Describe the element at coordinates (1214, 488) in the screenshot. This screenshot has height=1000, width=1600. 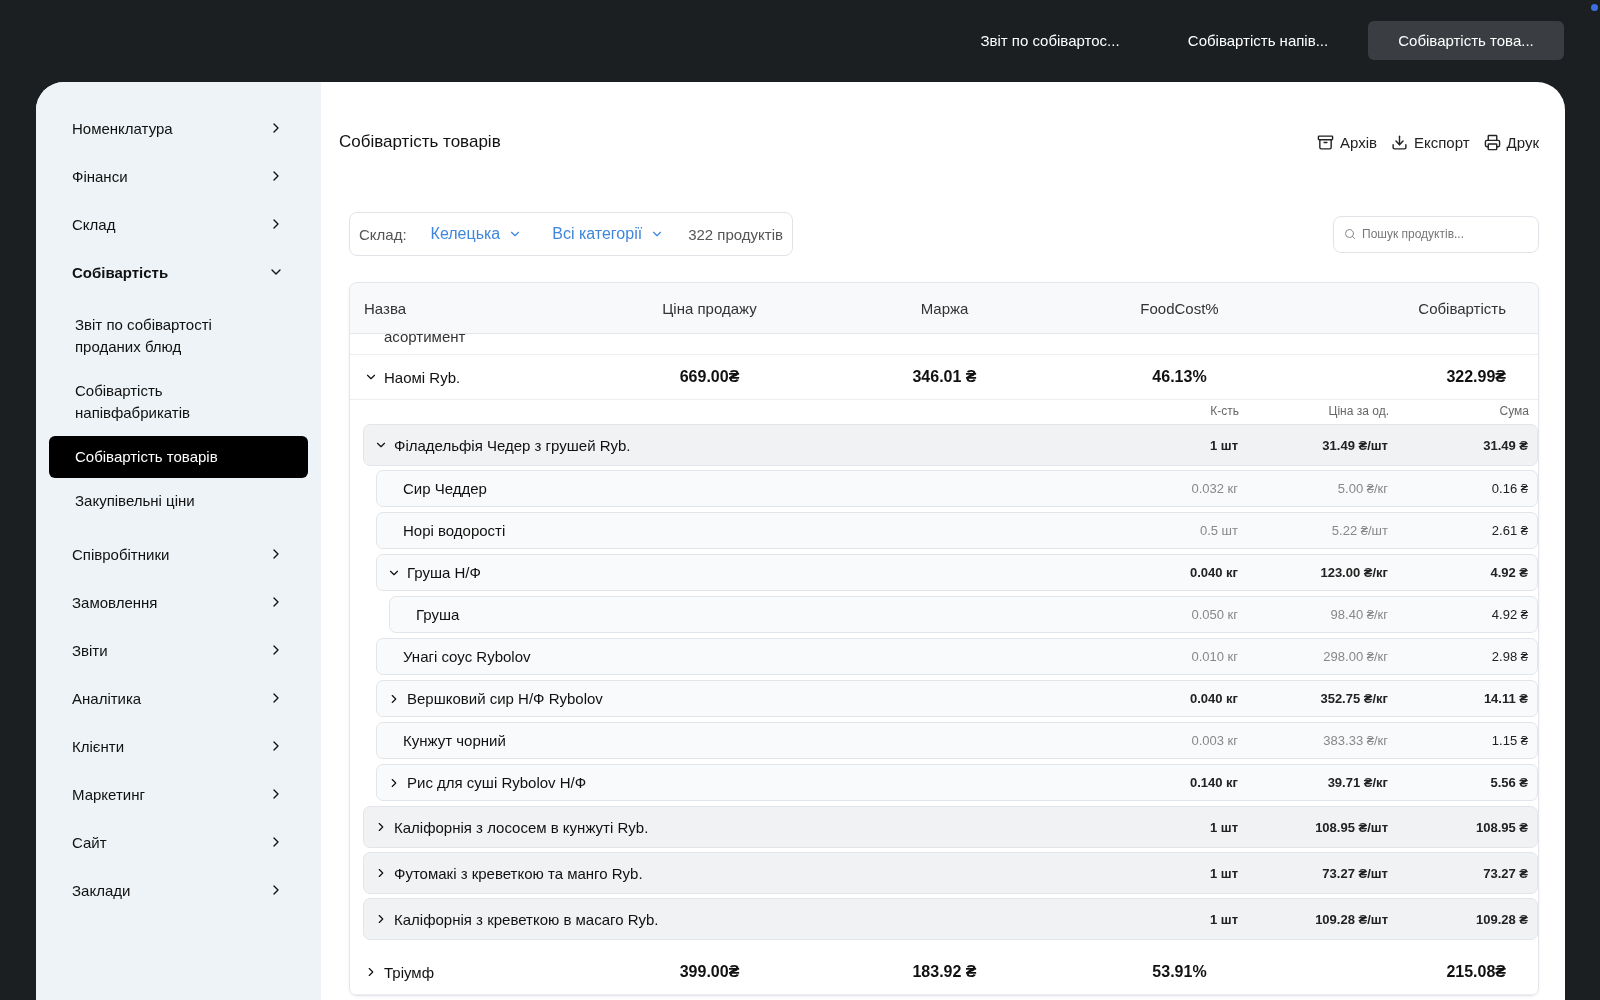
I see `quantity-cell-text: 0.032 кг` at that location.